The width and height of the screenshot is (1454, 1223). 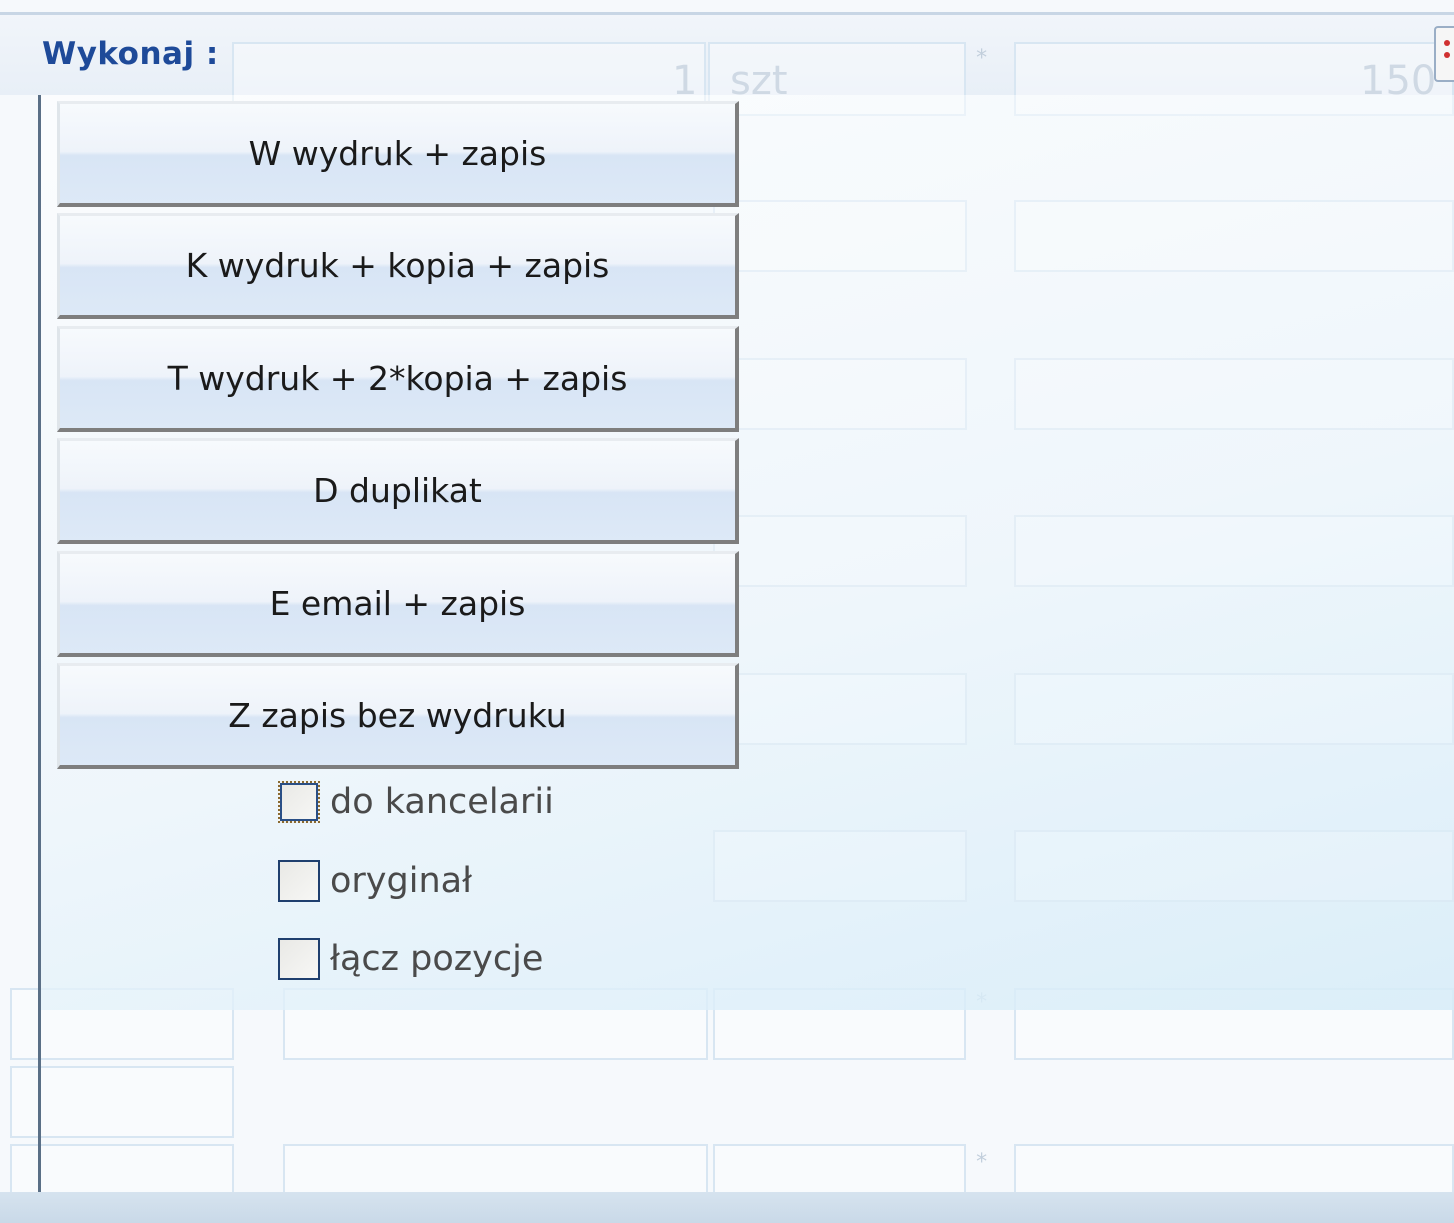 What do you see at coordinates (398, 154) in the screenshot?
I see `print-save-button: W wydruk + zapis` at bounding box center [398, 154].